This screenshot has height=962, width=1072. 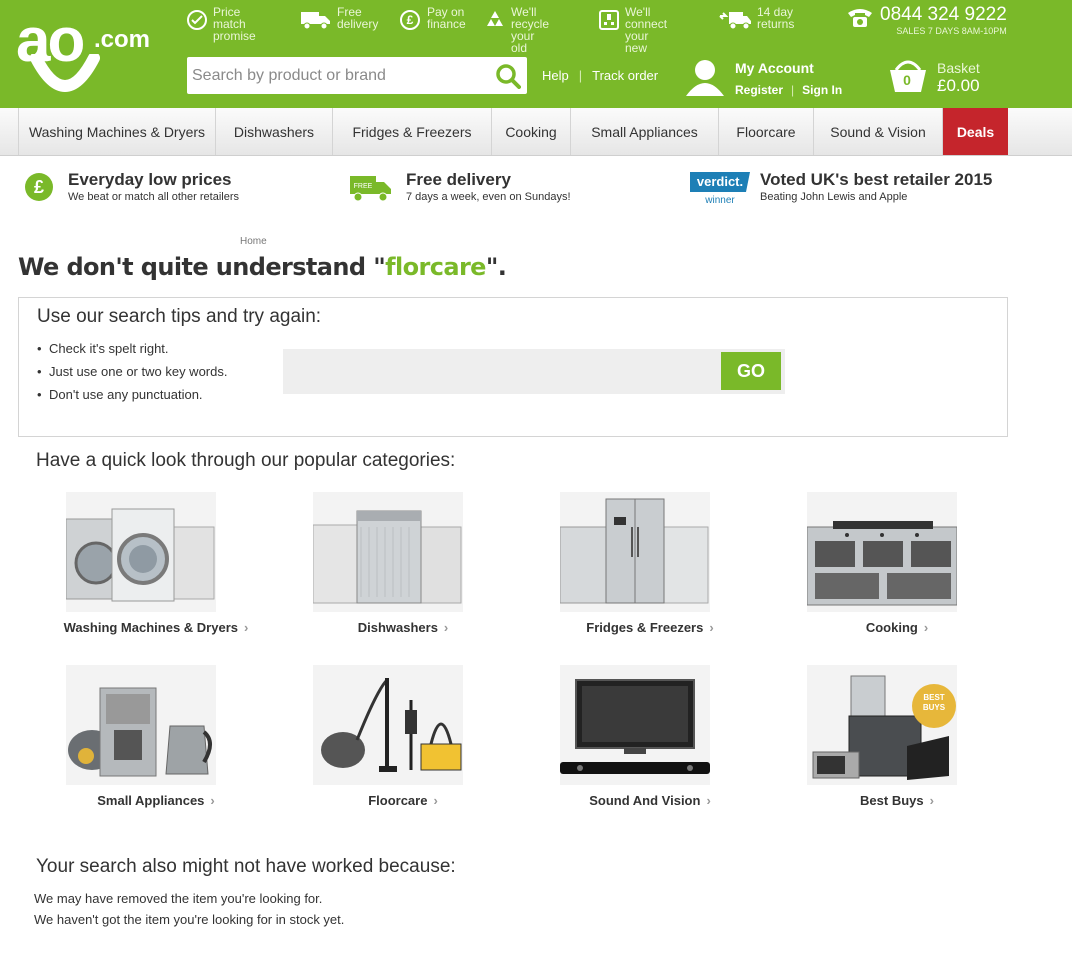 I want to click on usp-price-match: Price match promise, so click(x=222, y=24).